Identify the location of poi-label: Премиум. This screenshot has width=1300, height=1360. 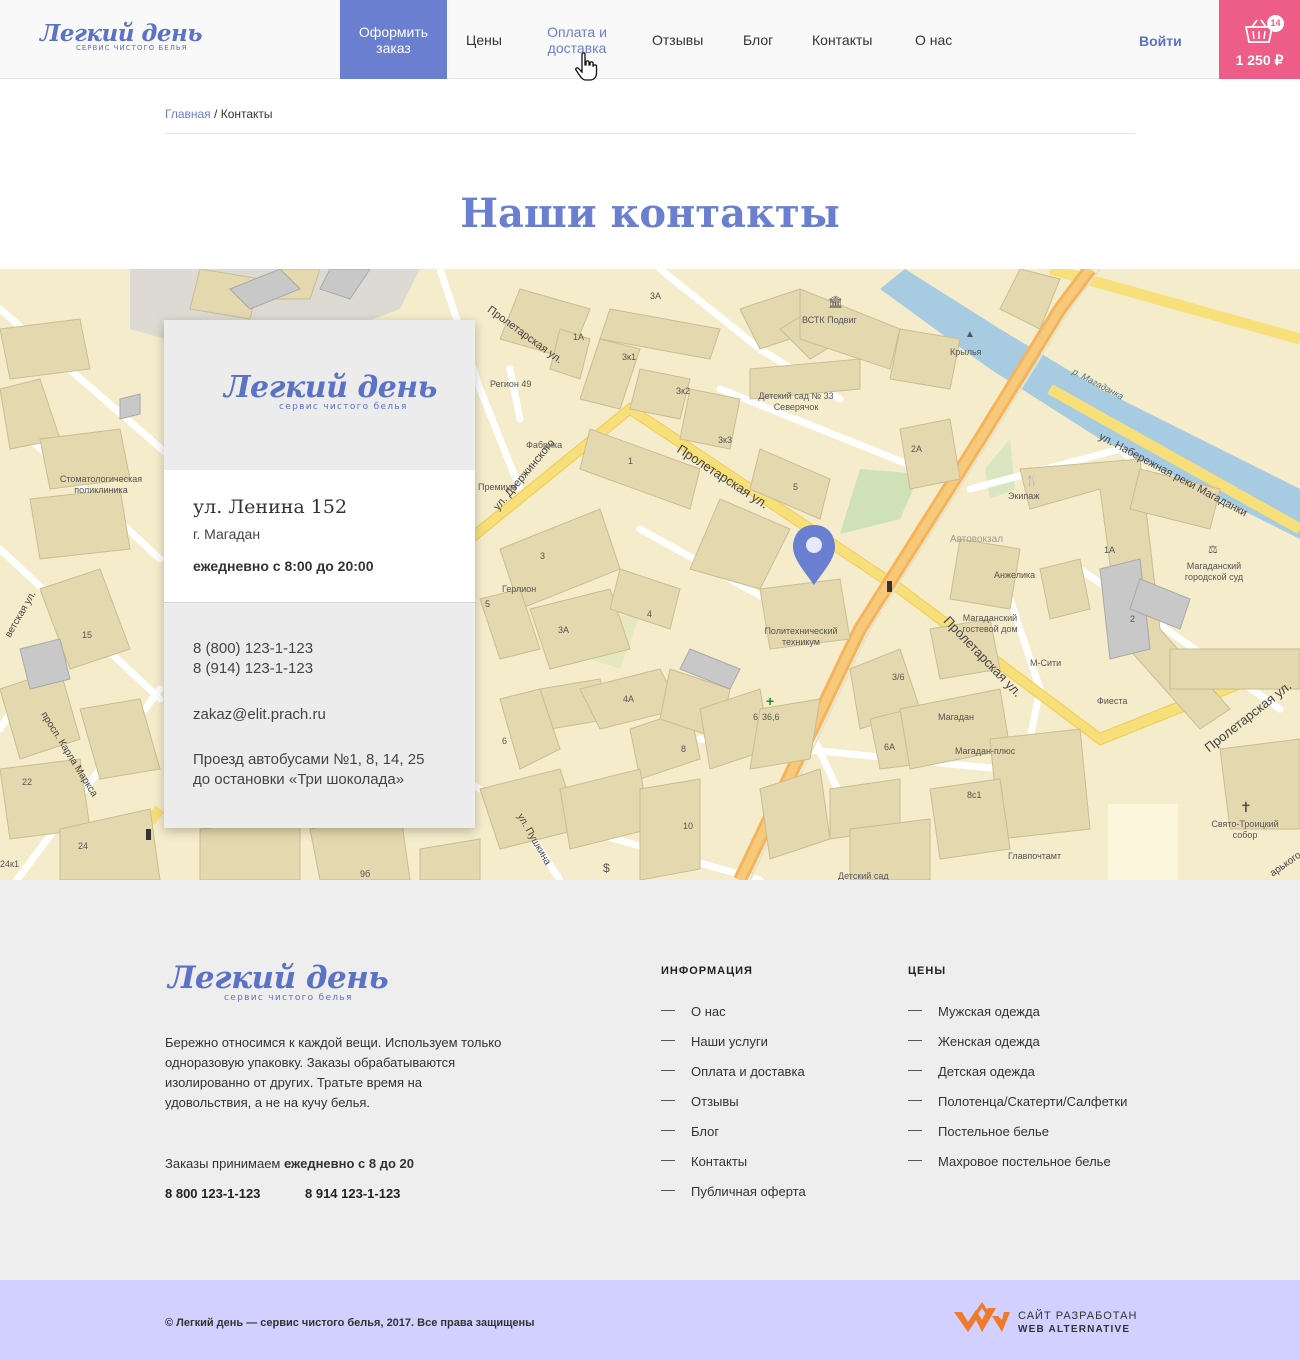
(497, 487).